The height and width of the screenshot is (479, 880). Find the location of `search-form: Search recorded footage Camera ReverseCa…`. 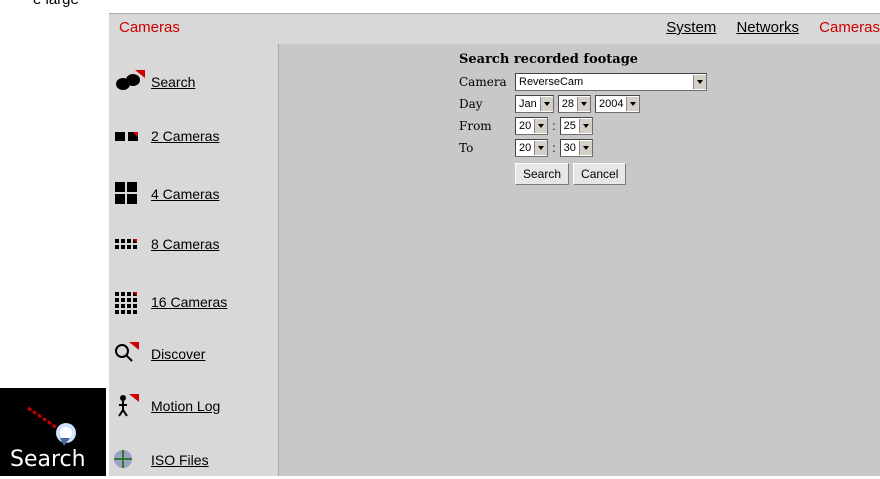

search-form: Search recorded footage Camera ReverseCa… is located at coordinates (585, 118).